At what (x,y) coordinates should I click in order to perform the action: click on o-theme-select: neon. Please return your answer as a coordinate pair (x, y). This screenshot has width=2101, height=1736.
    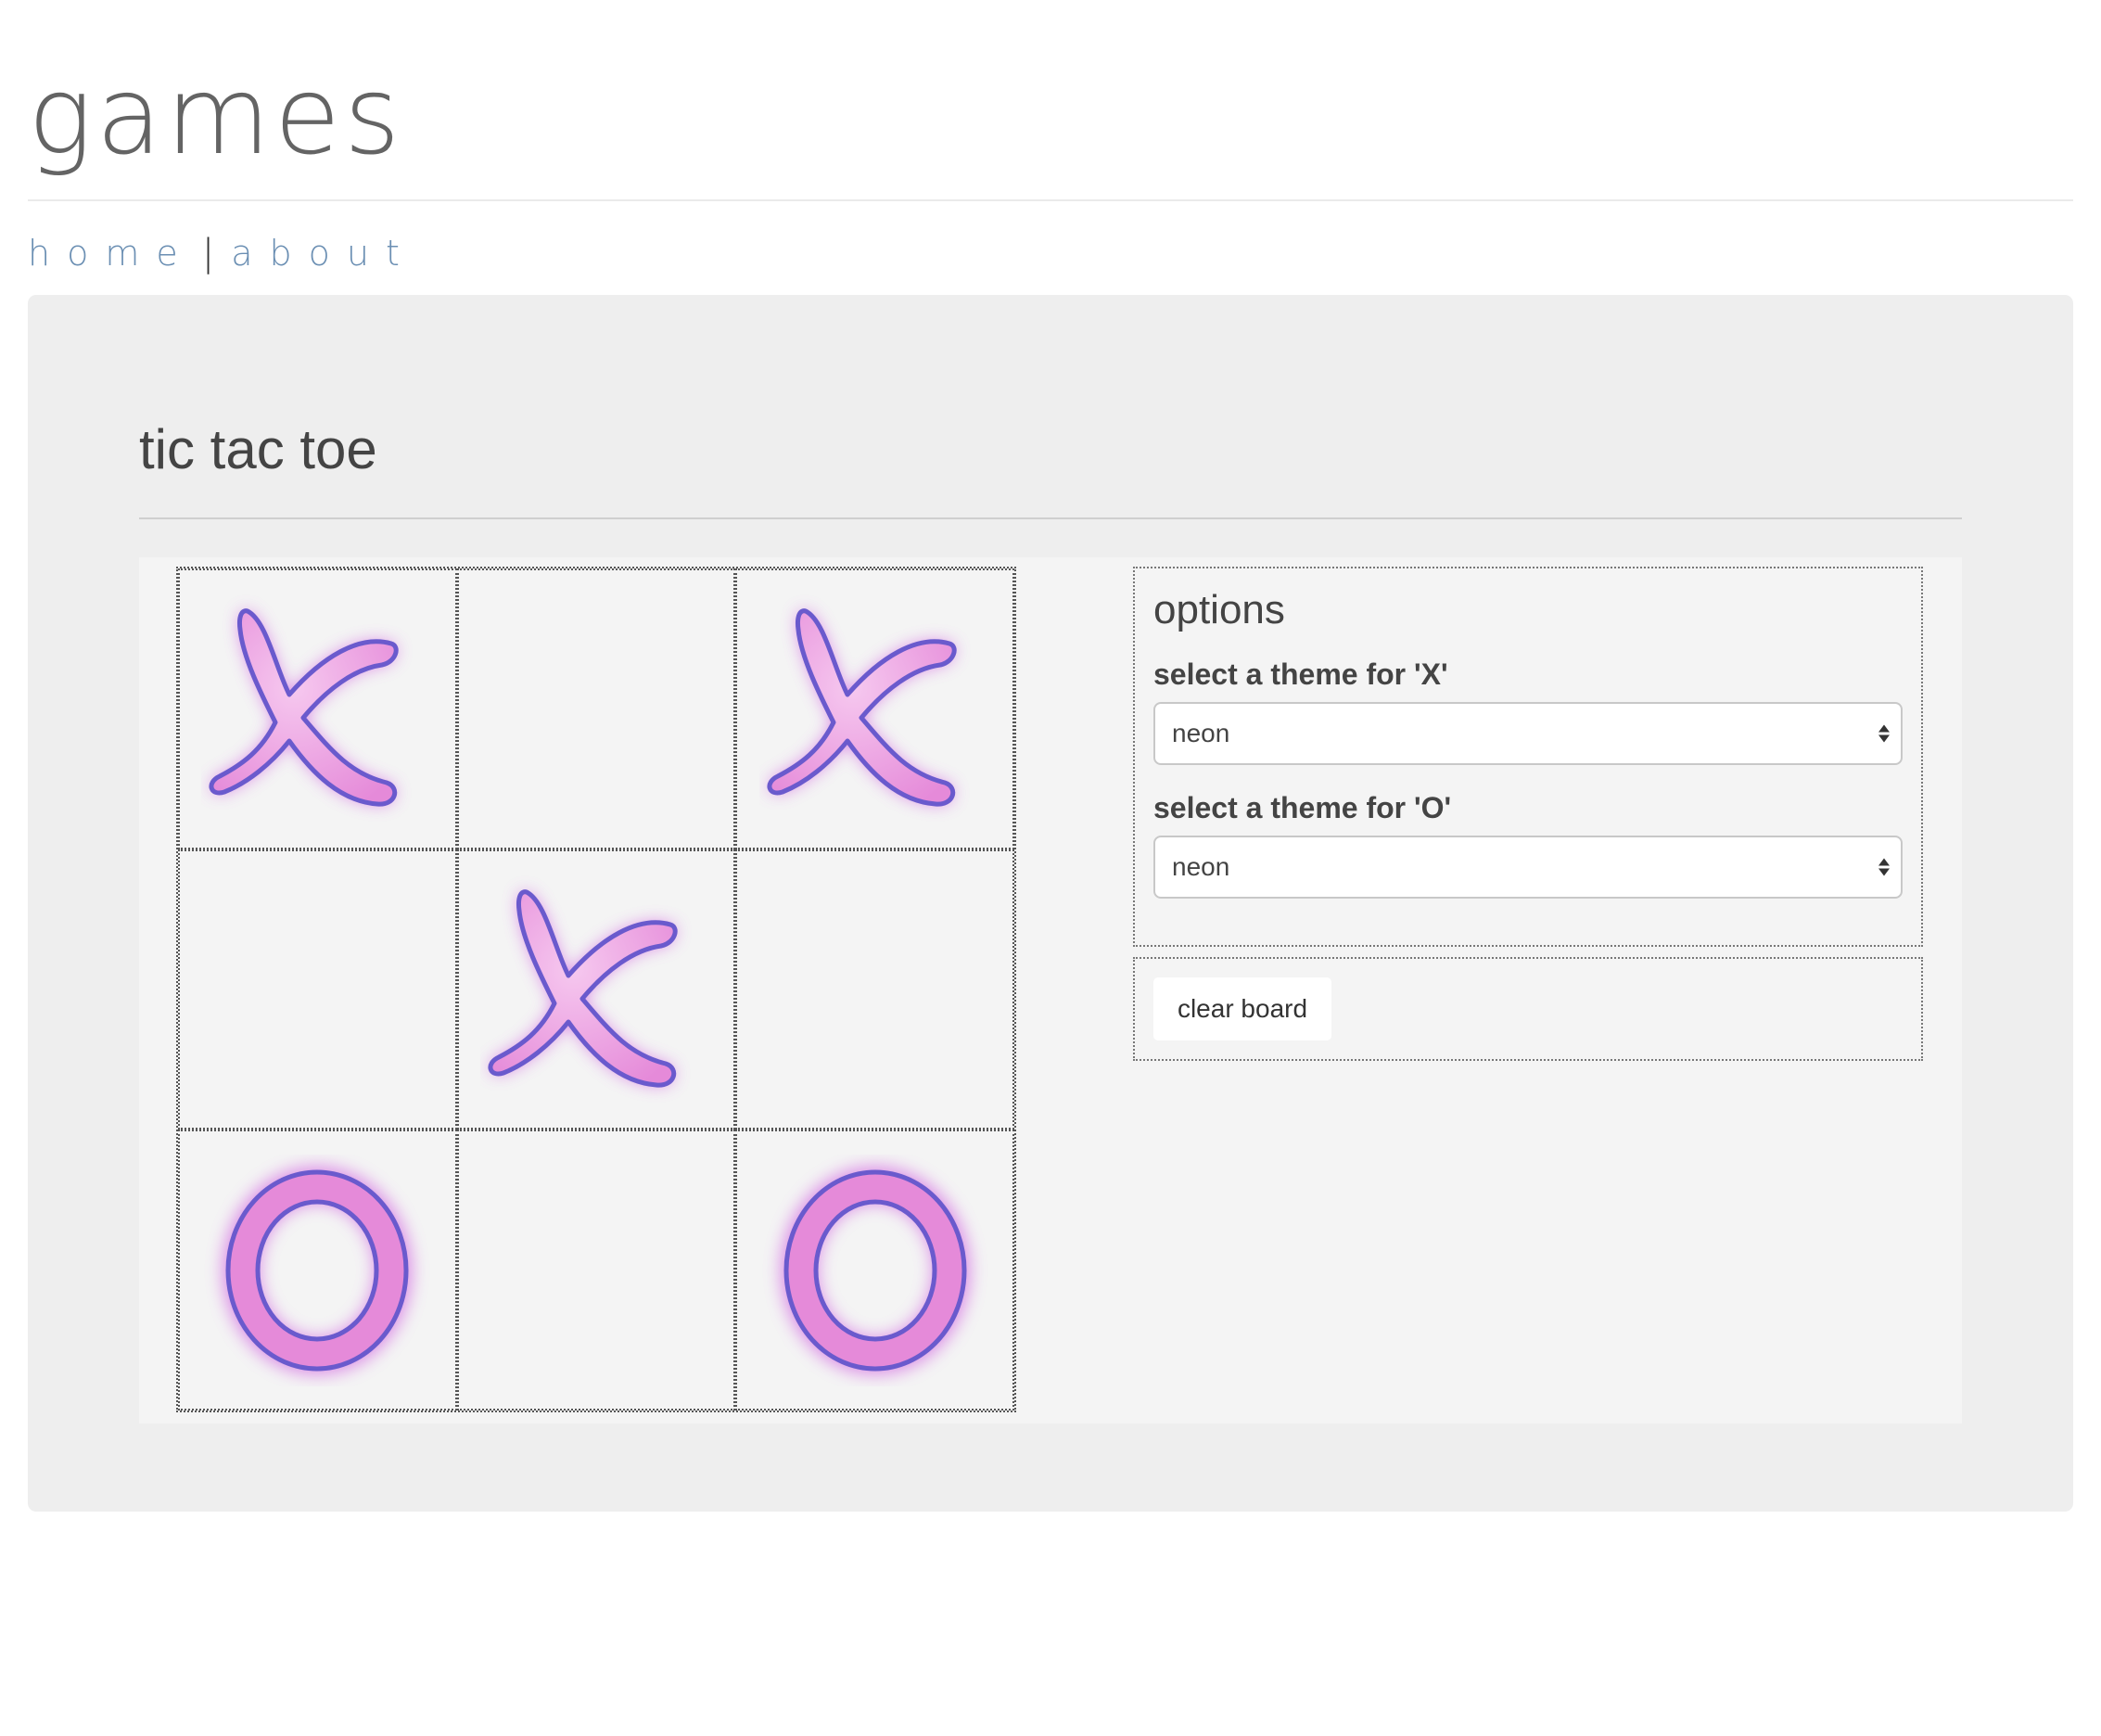
    Looking at the image, I should click on (1528, 867).